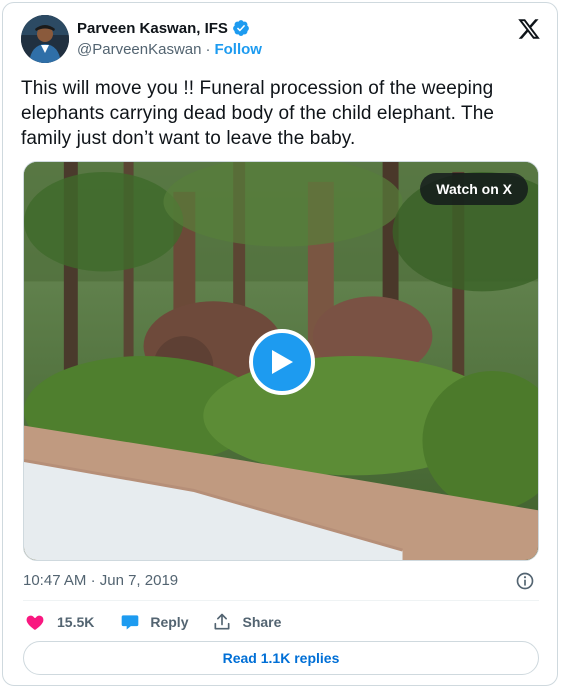 The width and height of the screenshot is (563, 691). What do you see at coordinates (222, 621) in the screenshot?
I see `share-icon` at bounding box center [222, 621].